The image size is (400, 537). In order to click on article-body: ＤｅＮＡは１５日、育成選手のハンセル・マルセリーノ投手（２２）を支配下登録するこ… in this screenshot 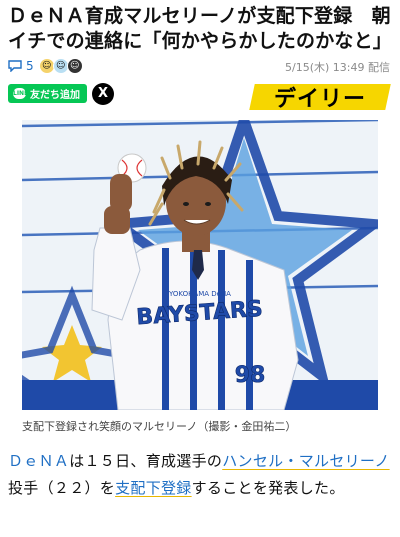, I will do `click(201, 475)`.